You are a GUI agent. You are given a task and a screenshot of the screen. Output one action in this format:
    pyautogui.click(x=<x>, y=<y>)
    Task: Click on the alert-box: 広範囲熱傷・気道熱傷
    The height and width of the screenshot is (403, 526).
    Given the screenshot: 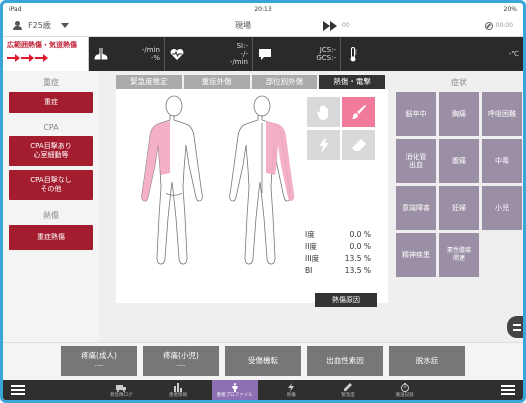 What is the action you would take?
    pyautogui.click(x=46, y=54)
    